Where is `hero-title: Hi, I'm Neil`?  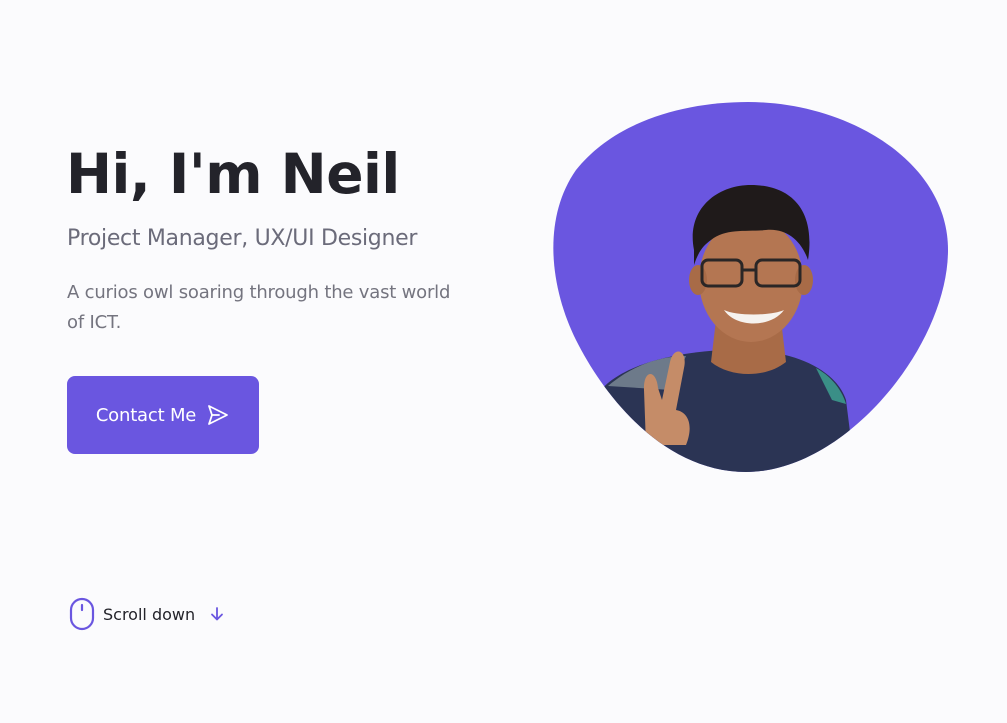 hero-title: Hi, I'm Neil is located at coordinates (233, 174).